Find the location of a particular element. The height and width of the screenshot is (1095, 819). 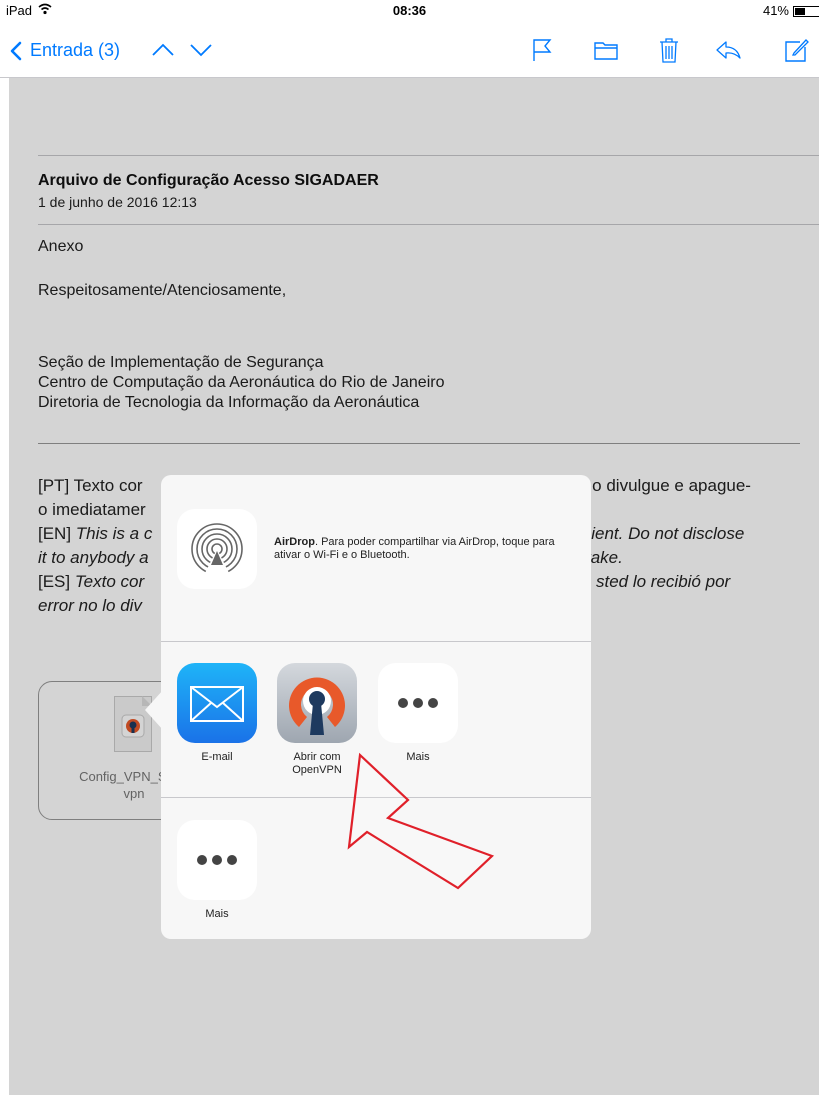

mail-toolbar: Entrada (3) is located at coordinates (409, 50).